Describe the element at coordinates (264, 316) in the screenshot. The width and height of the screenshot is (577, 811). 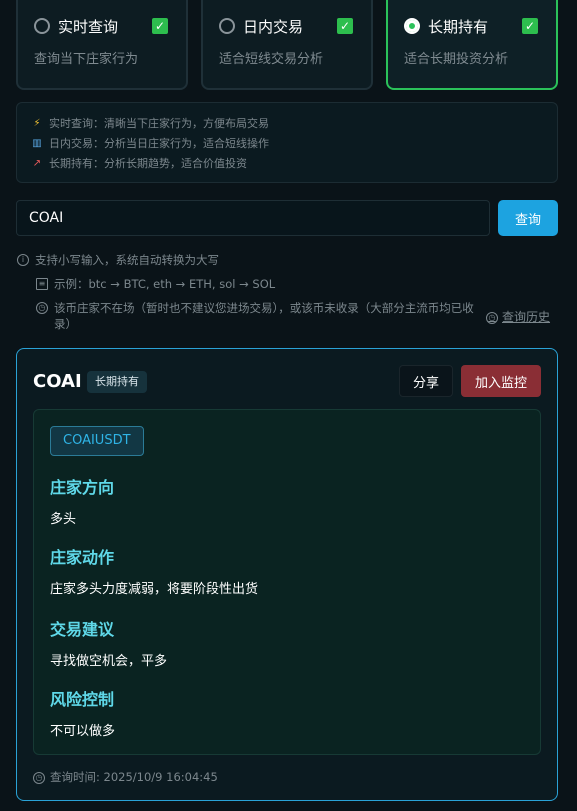
I see `hint-text: 该币庄家不在场（暂时也不建议您进场交易），或该币未收录（大部分主流币均已收录）` at that location.